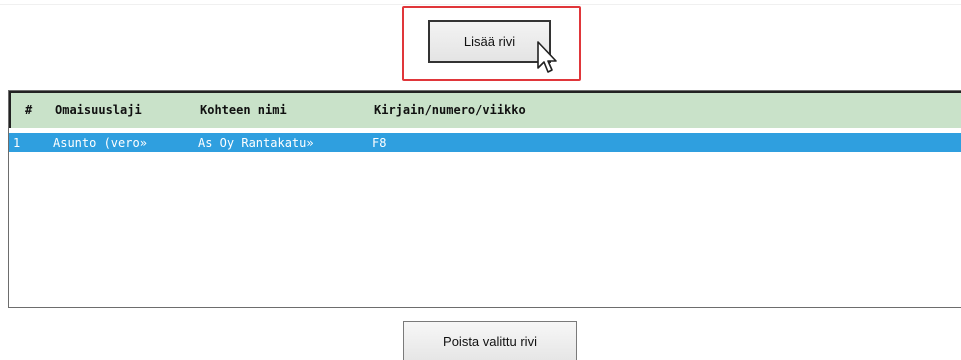 The width and height of the screenshot is (961, 360). What do you see at coordinates (547, 57) in the screenshot?
I see `mouse-pointer-icon` at bounding box center [547, 57].